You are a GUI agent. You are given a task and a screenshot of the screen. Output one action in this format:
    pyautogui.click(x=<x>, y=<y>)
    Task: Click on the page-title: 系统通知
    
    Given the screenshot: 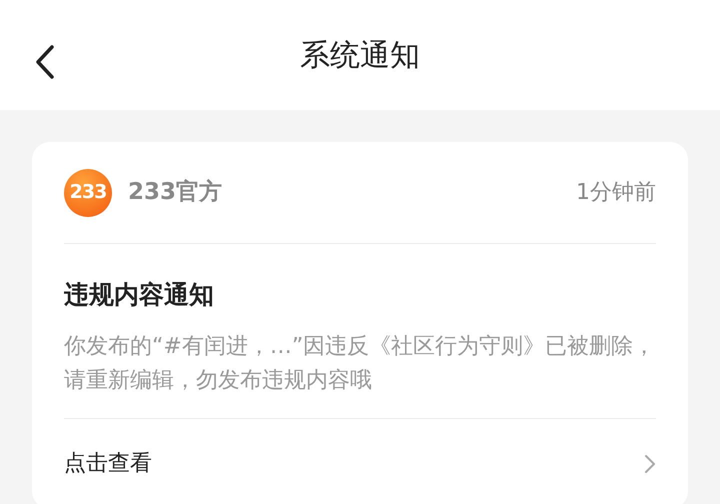 What is the action you would take?
    pyautogui.click(x=360, y=55)
    